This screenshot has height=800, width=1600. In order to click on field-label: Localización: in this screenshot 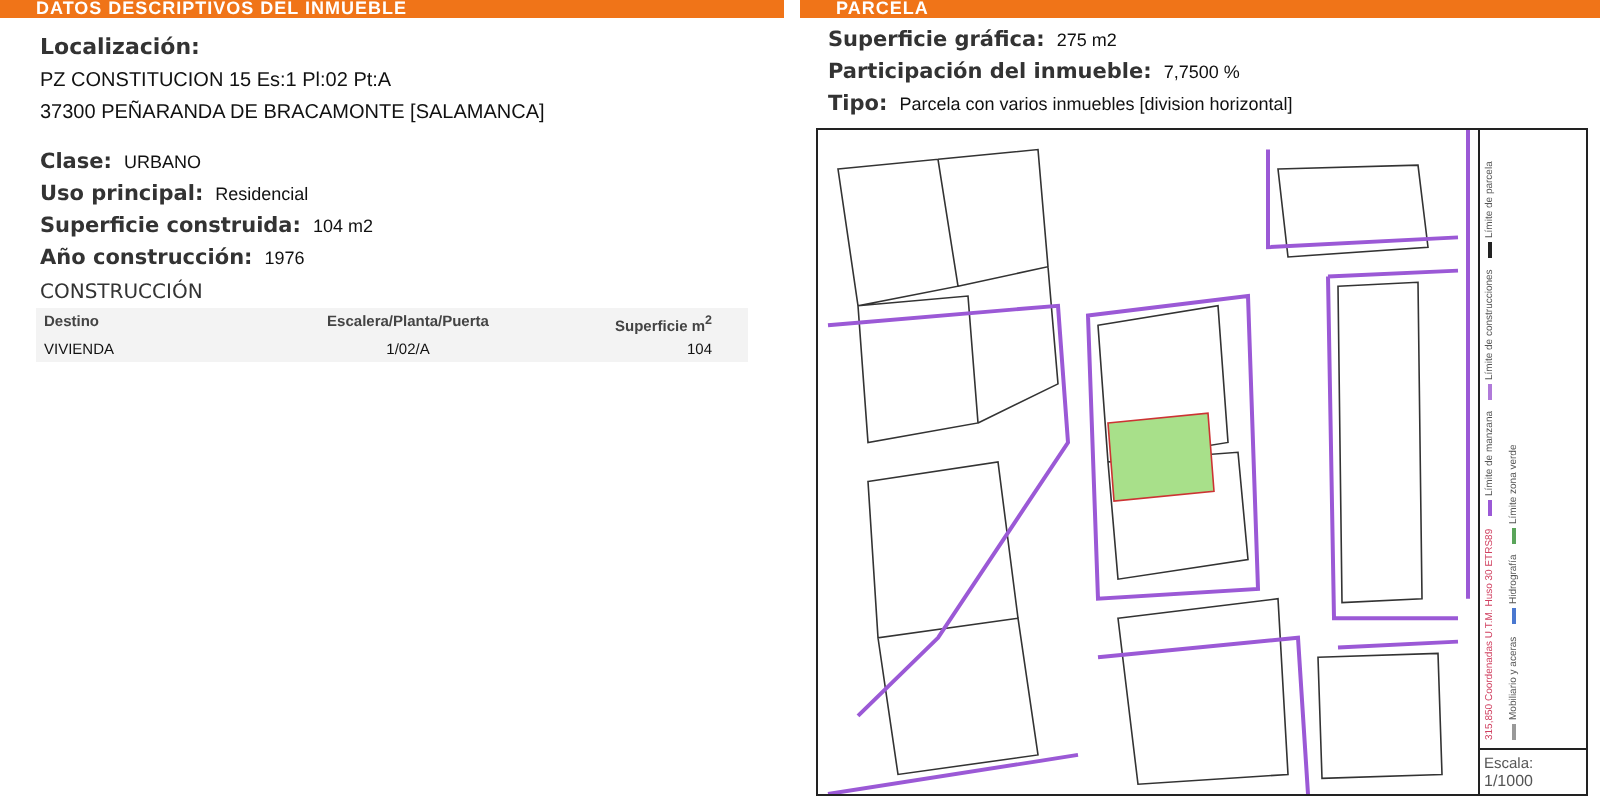, I will do `click(121, 47)`.